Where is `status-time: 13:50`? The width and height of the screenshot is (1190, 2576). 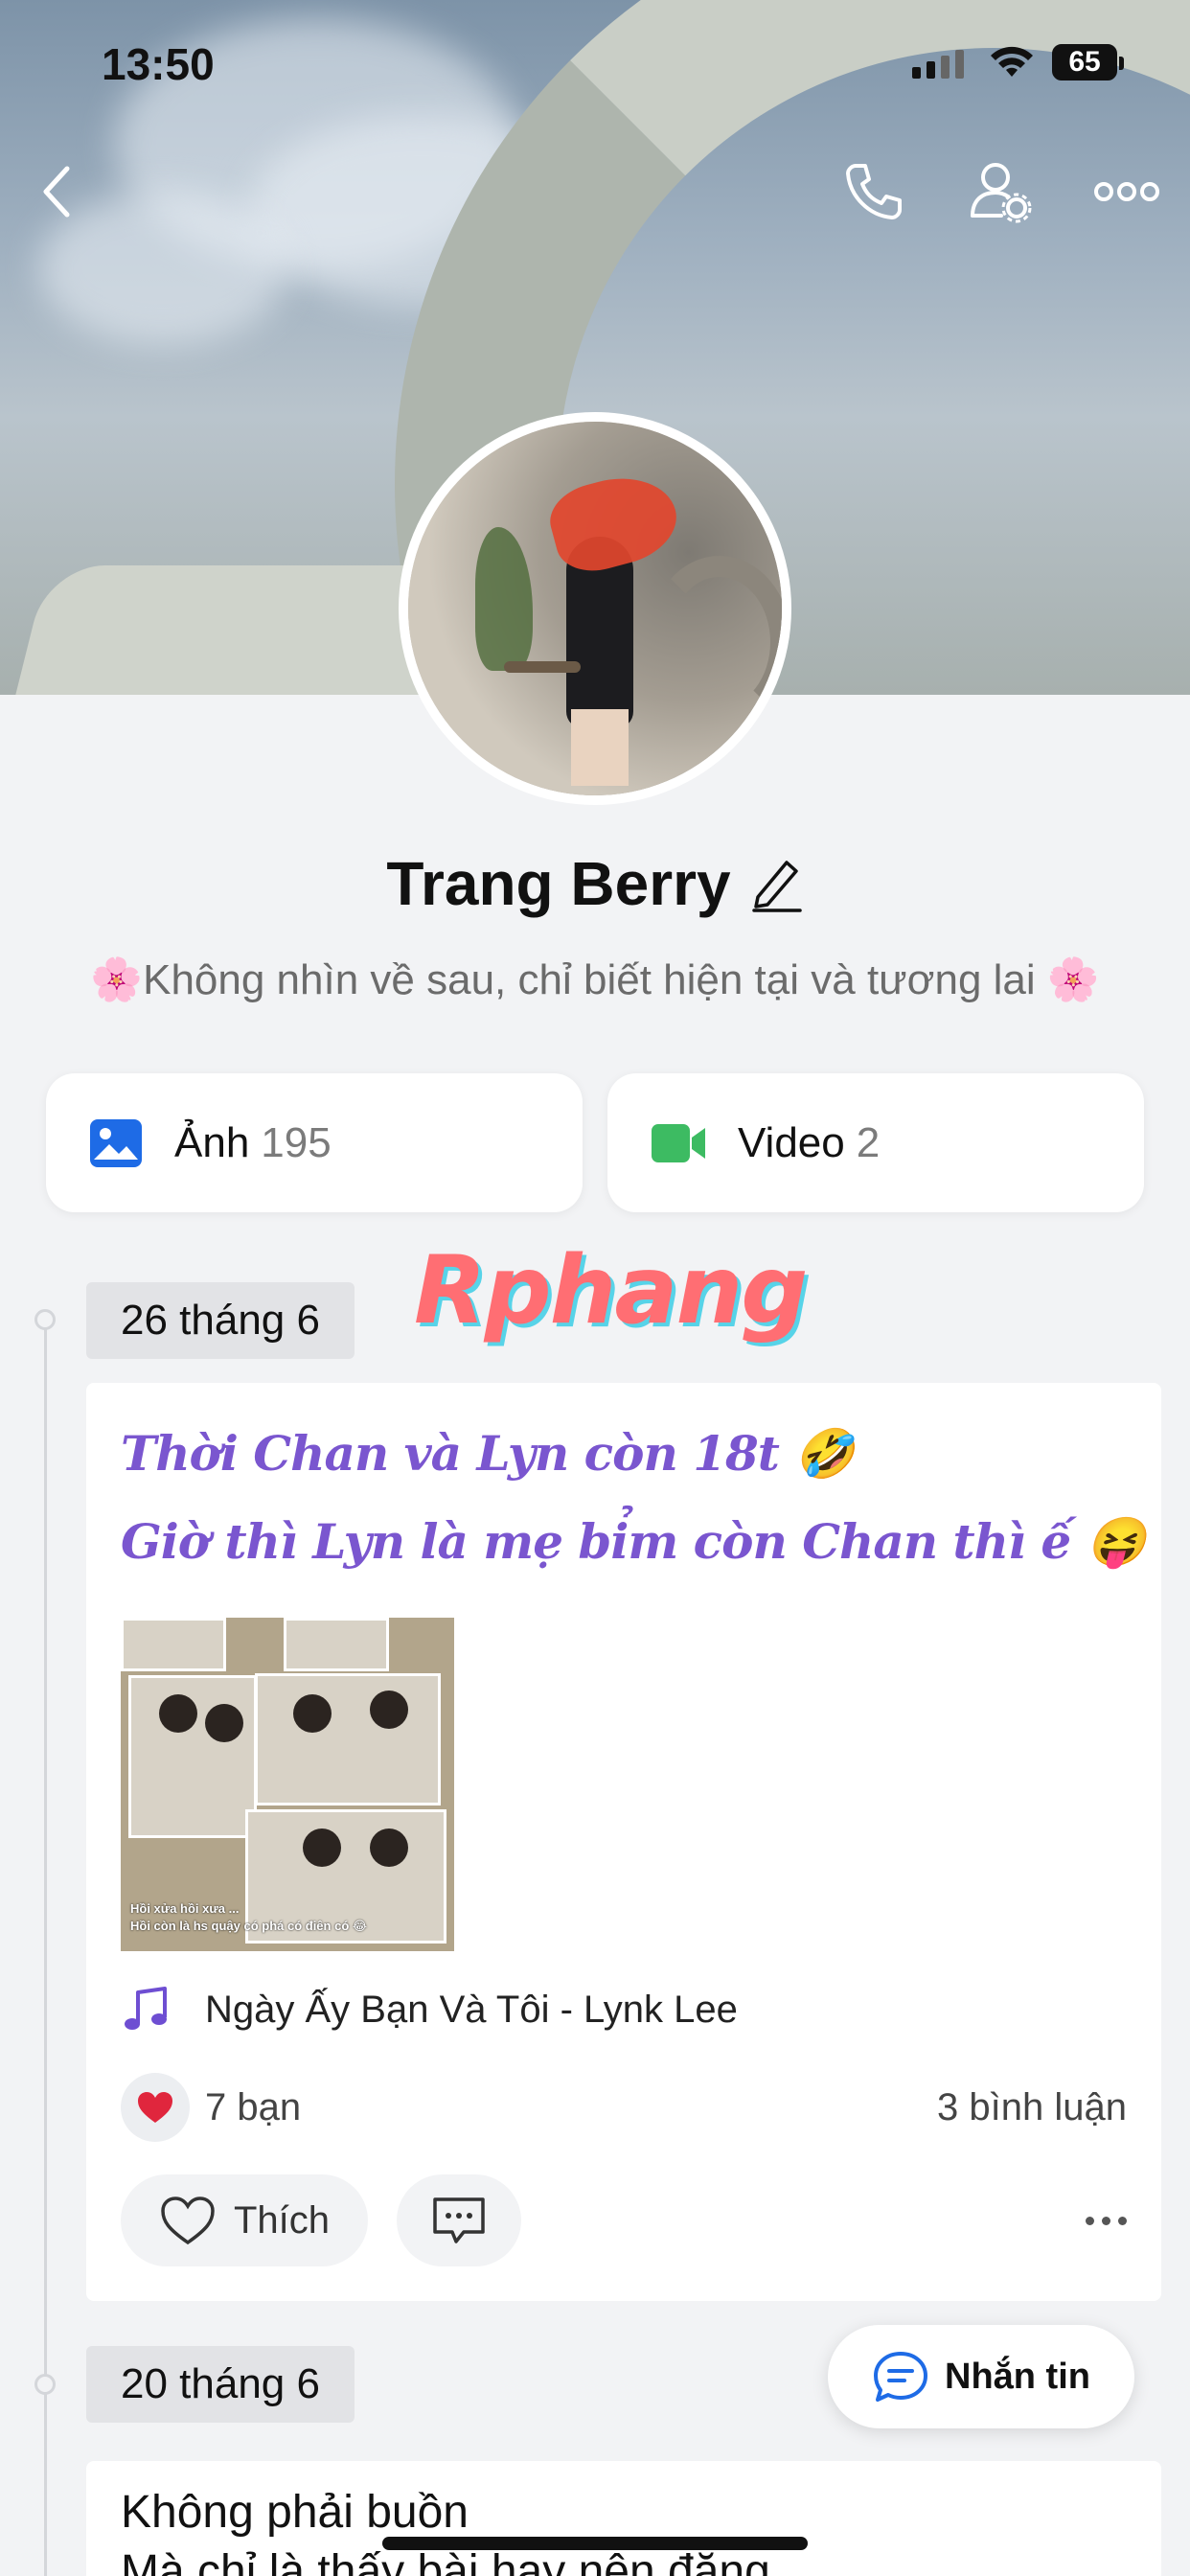
status-time: 13:50 is located at coordinates (159, 64).